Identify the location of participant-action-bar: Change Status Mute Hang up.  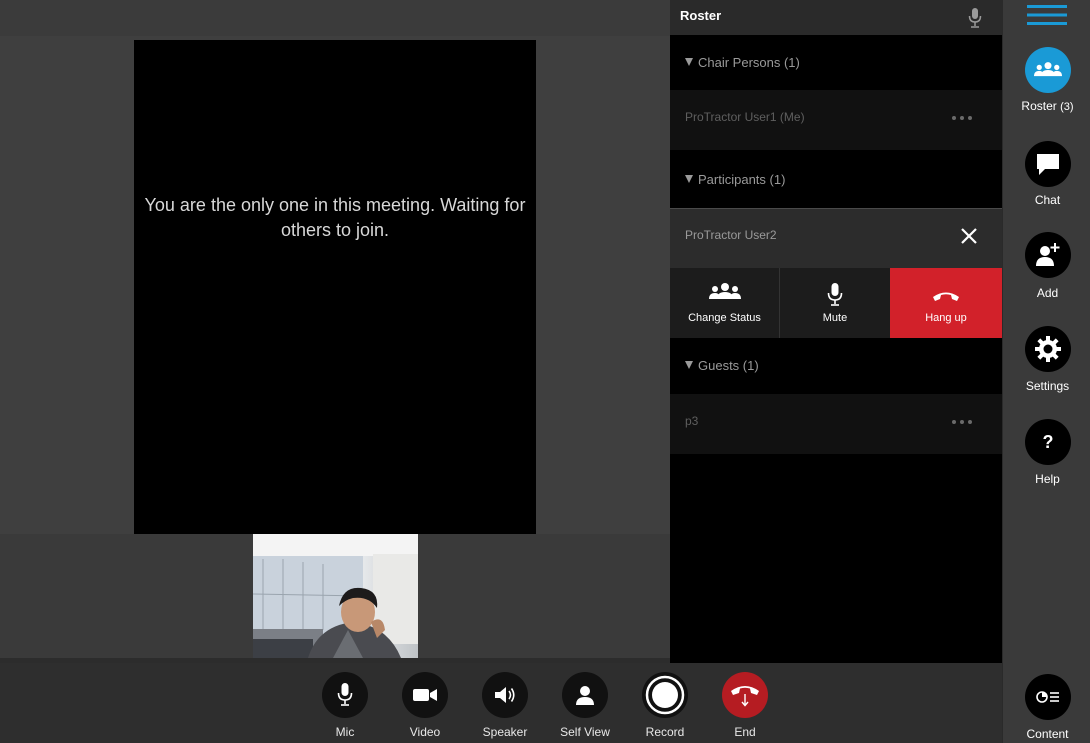
(836, 303).